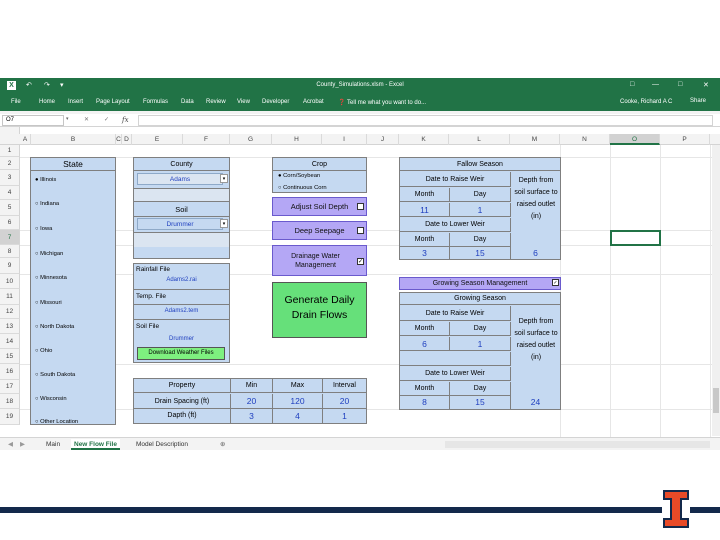  Describe the element at coordinates (43, 351) in the screenshot. I see `state-option-ohio: ○ Ohio` at that location.